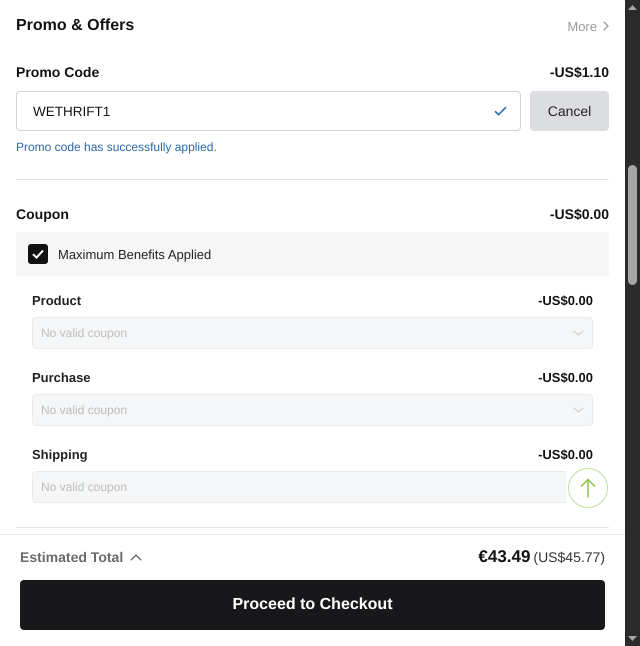 Image resolution: width=640 pixels, height=646 pixels. I want to click on converted-price: (US$45.77), so click(569, 557).